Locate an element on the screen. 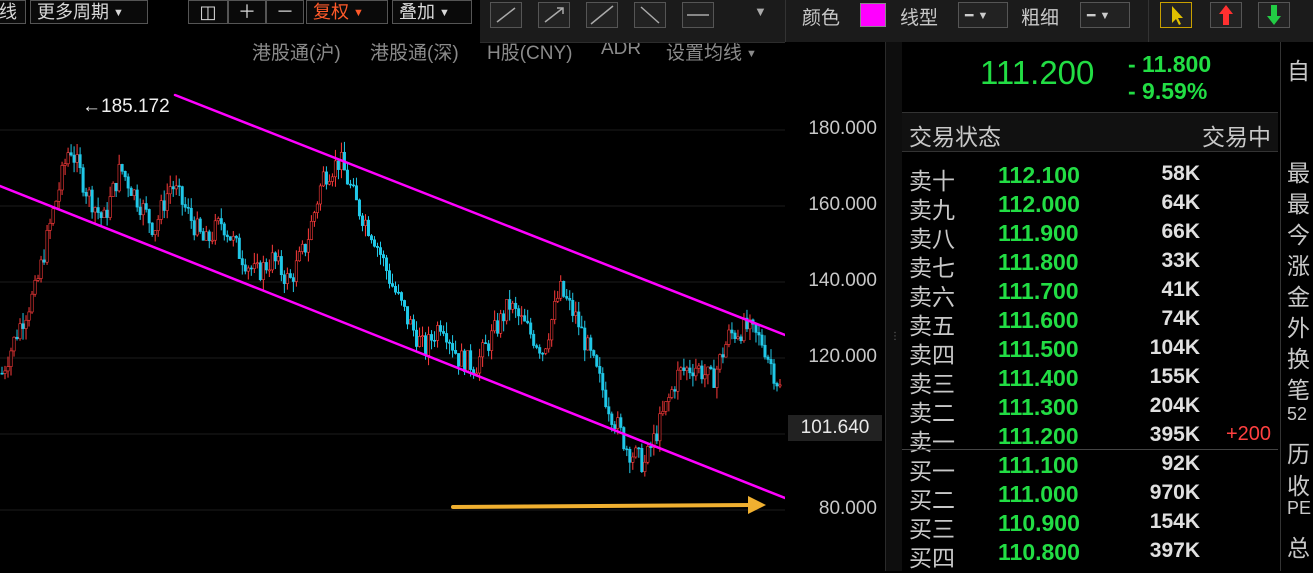  subtab-0: 港股通(沪) is located at coordinates (296, 51).